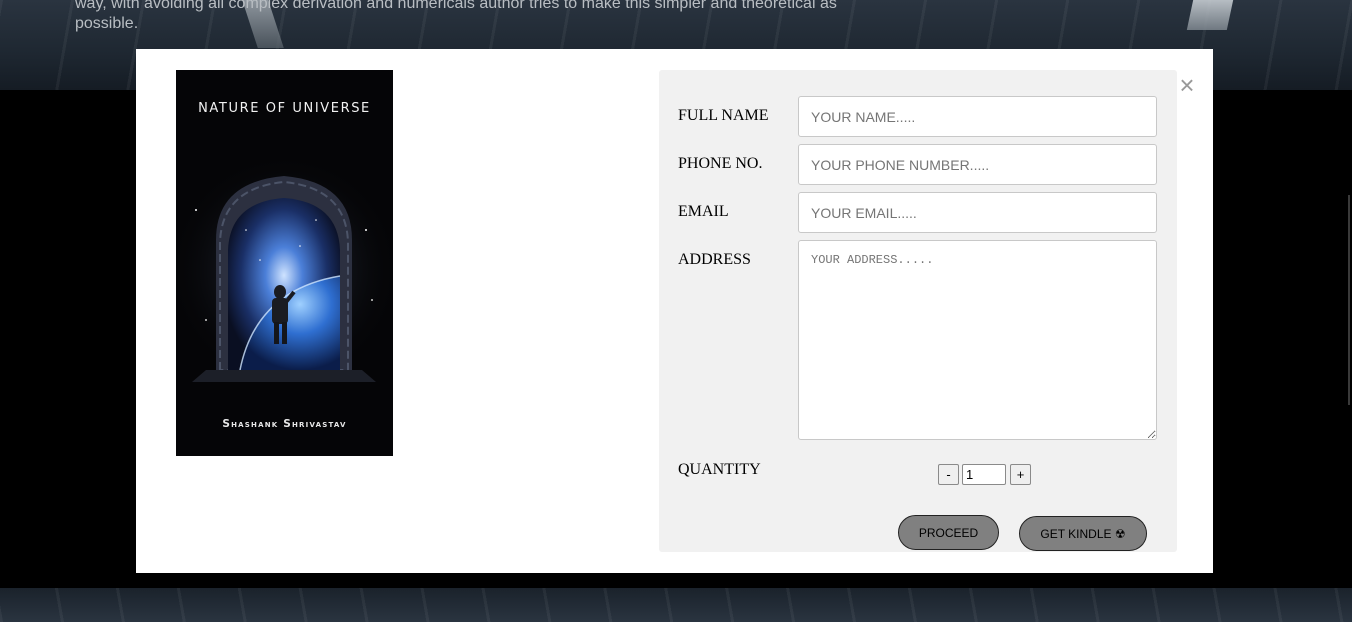 The width and height of the screenshot is (1352, 622). What do you see at coordinates (977, 212) in the screenshot?
I see `email-input` at bounding box center [977, 212].